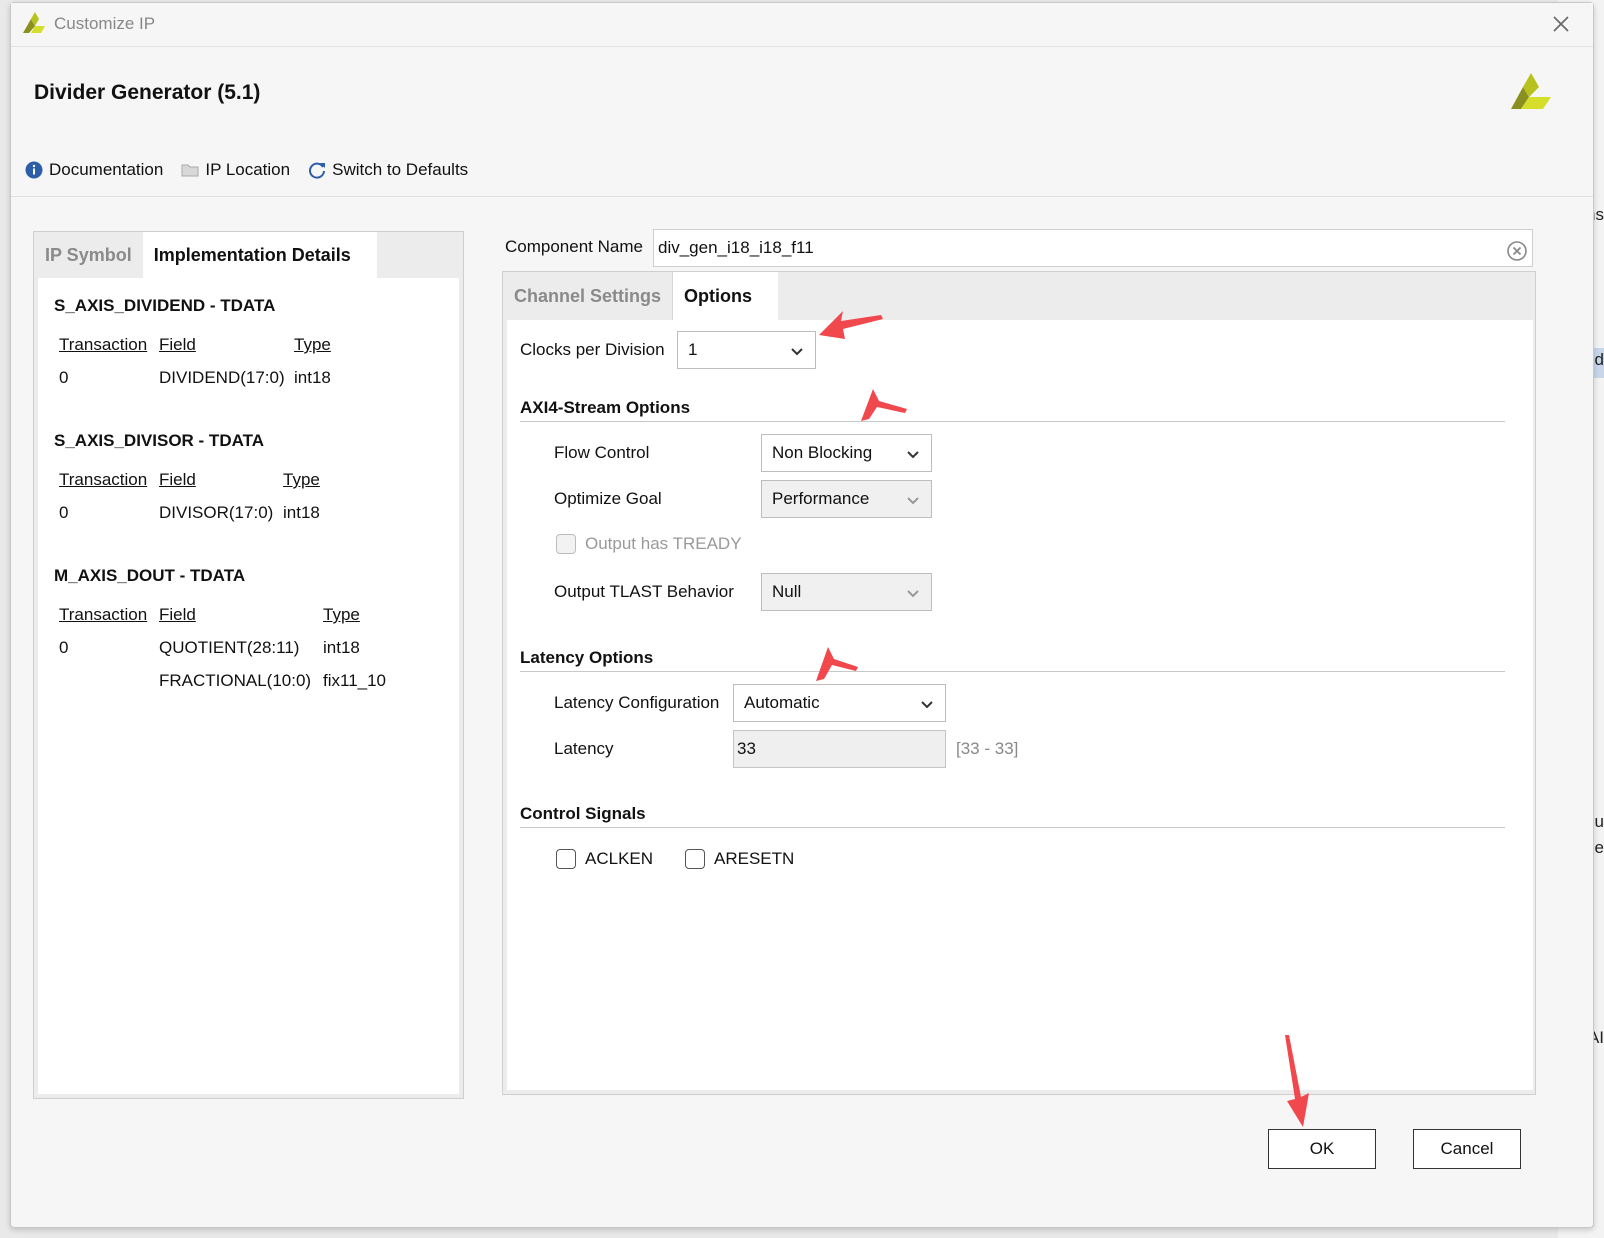 This screenshot has height=1238, width=1604. What do you see at coordinates (229, 647) in the screenshot?
I see `table-cell: QUOTIENT(28:11)` at bounding box center [229, 647].